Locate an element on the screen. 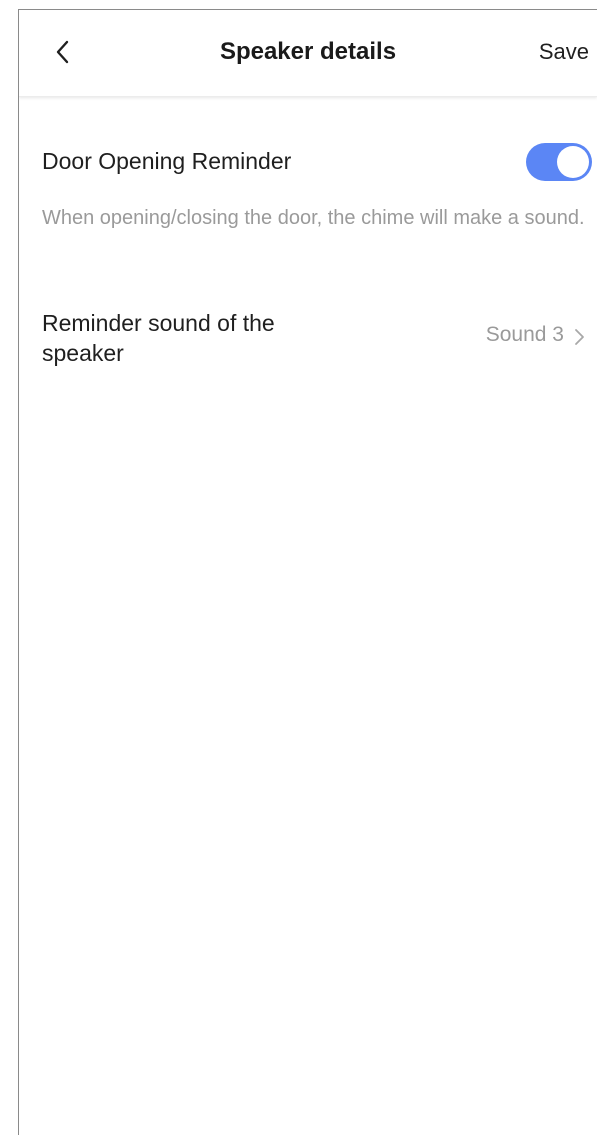  door-opening-reminder-label: Door Opening Reminder is located at coordinates (167, 161).